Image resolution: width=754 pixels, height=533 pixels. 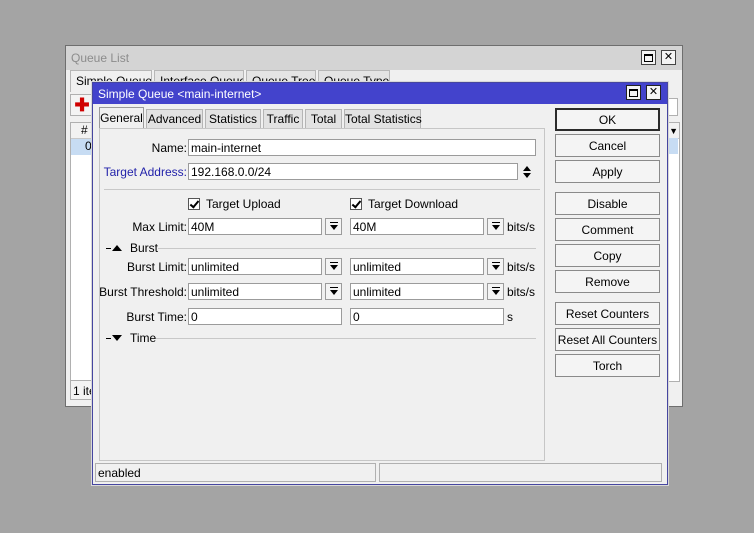 What do you see at coordinates (235, 472) in the screenshot?
I see `status-text: enabled` at bounding box center [235, 472].